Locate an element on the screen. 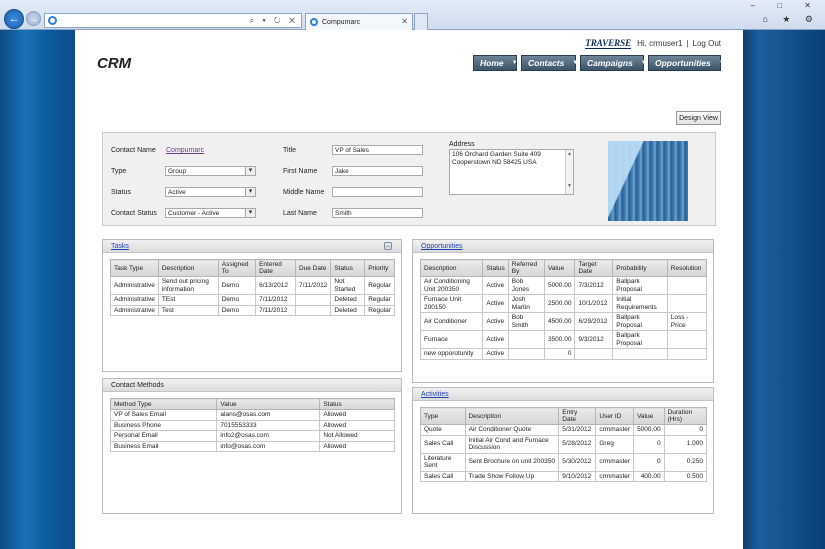  activities-header: Activities is located at coordinates (563, 394).